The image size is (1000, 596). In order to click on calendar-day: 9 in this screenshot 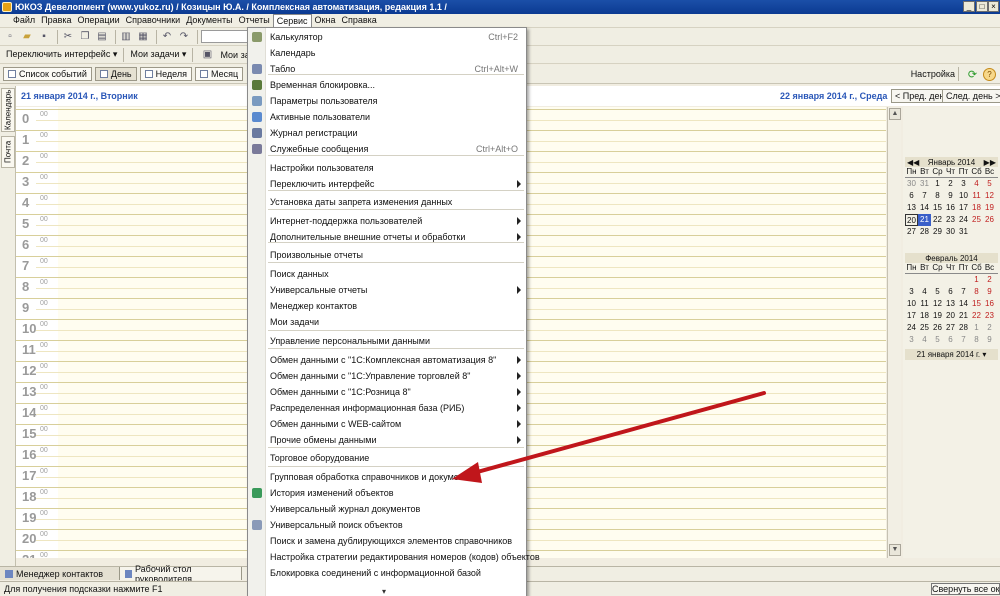, I will do `click(950, 196)`.